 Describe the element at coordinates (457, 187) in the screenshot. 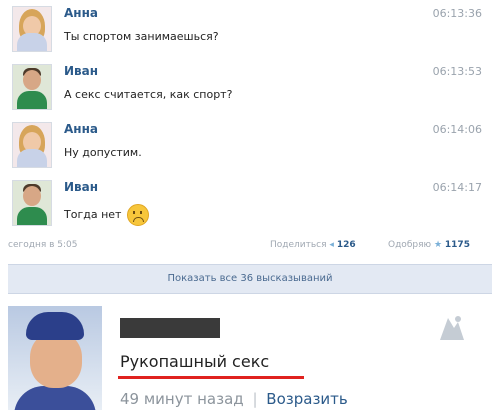

I see `message-time: 06:14:17` at that location.